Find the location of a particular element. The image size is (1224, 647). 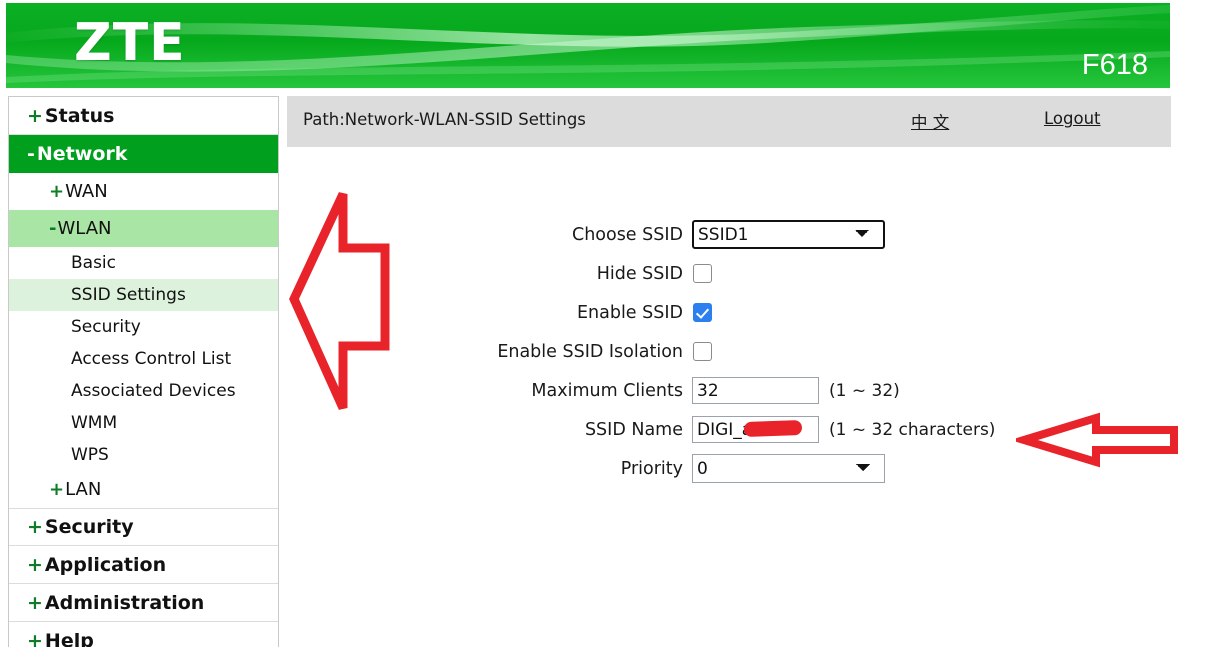

choose-ssid-select: SSID1 is located at coordinates (788, 234).